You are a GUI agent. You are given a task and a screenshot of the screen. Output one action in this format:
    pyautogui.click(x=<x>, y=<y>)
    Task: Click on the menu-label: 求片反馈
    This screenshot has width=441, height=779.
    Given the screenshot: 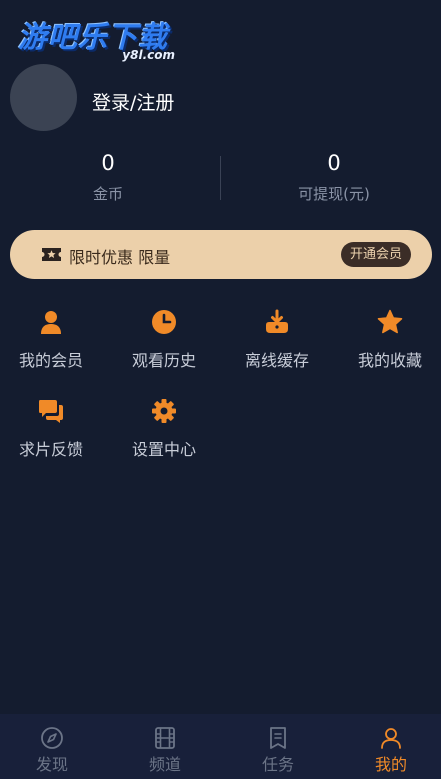 What is the action you would take?
    pyautogui.click(x=50, y=449)
    